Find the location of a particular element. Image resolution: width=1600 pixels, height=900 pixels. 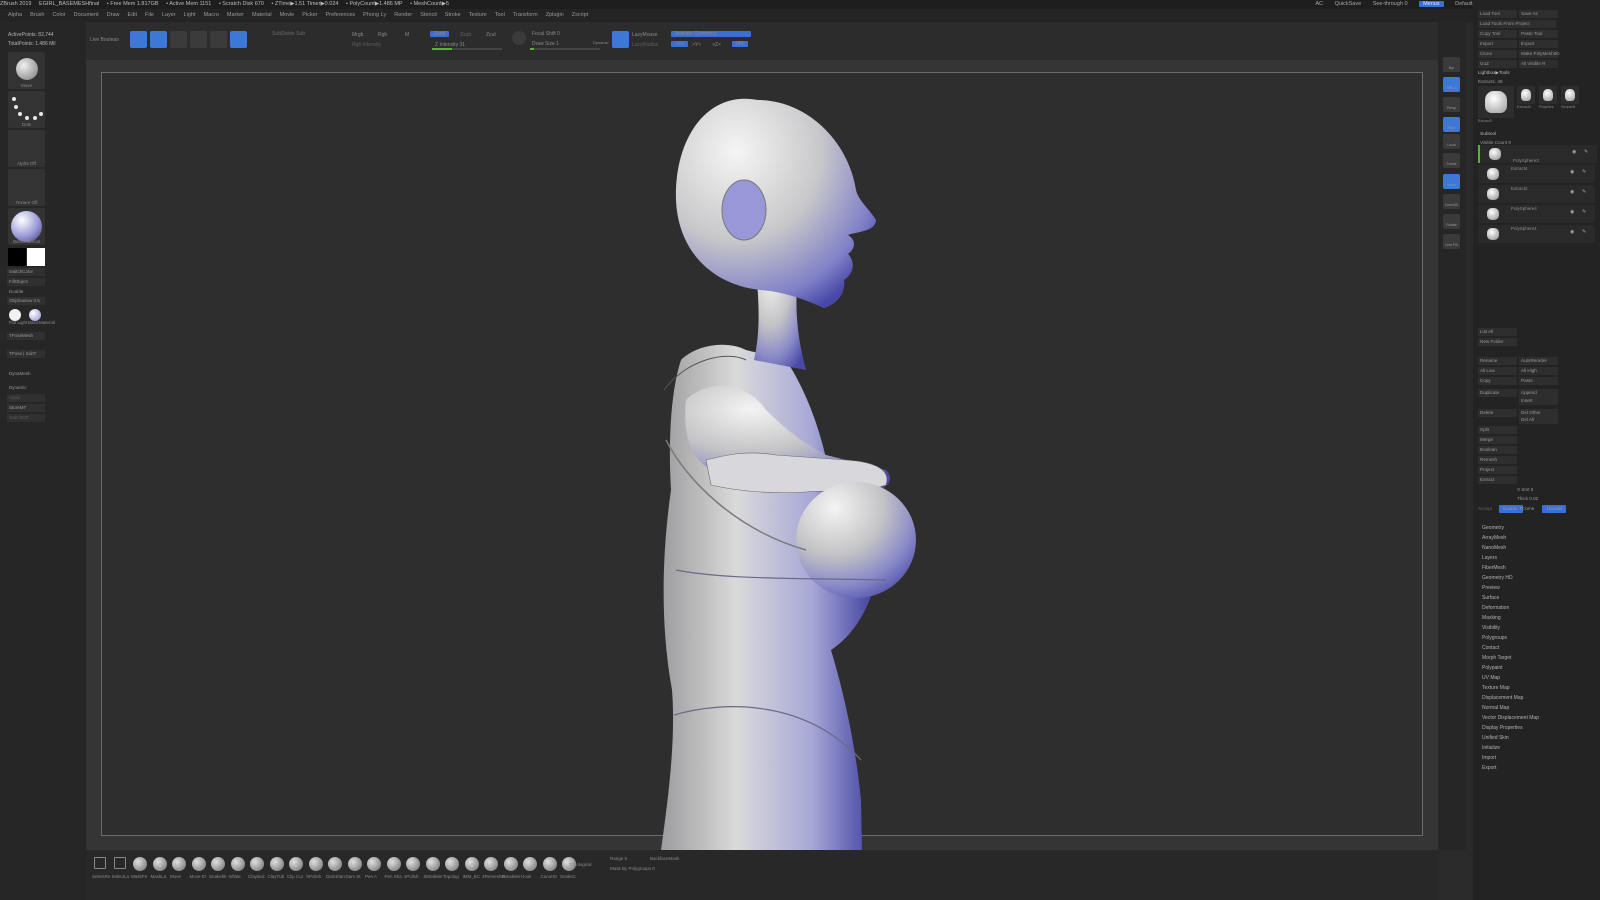

tborder-toggle: TBorder is located at coordinates (1554, 509).